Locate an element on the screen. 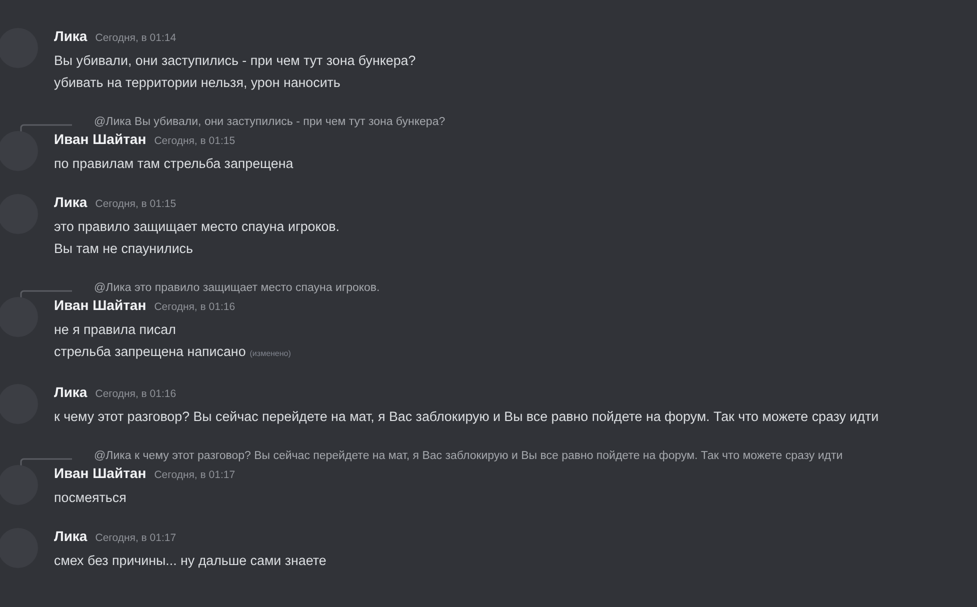  message-text: не я правила писал is located at coordinates (115, 329).